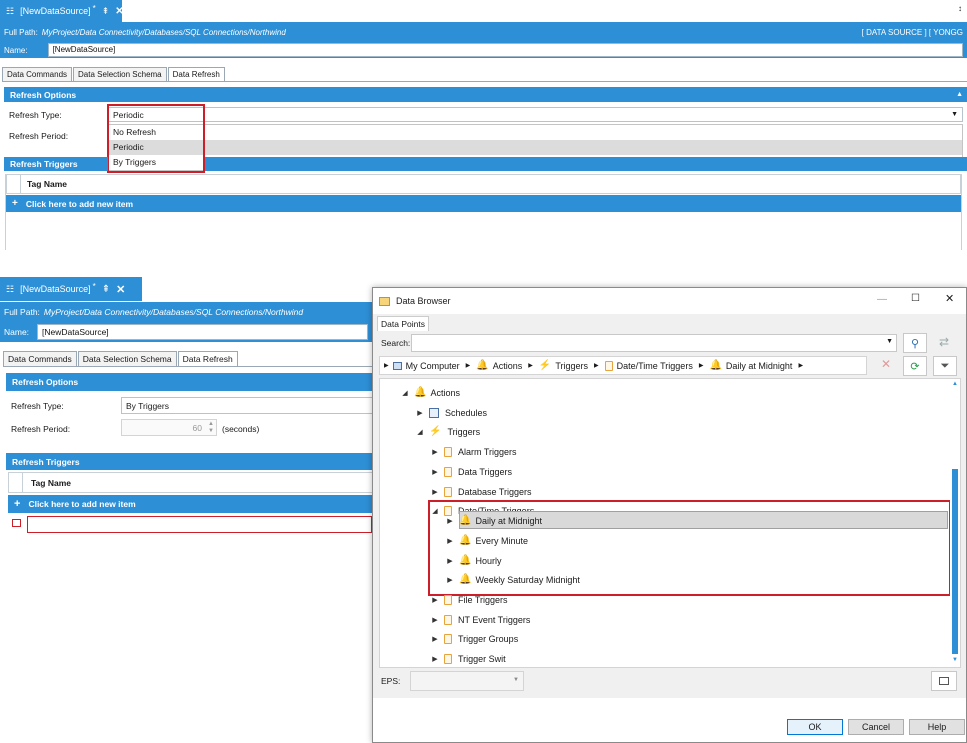 This screenshot has width=967, height=743. I want to click on maximize-icon: ☐, so click(915, 298).